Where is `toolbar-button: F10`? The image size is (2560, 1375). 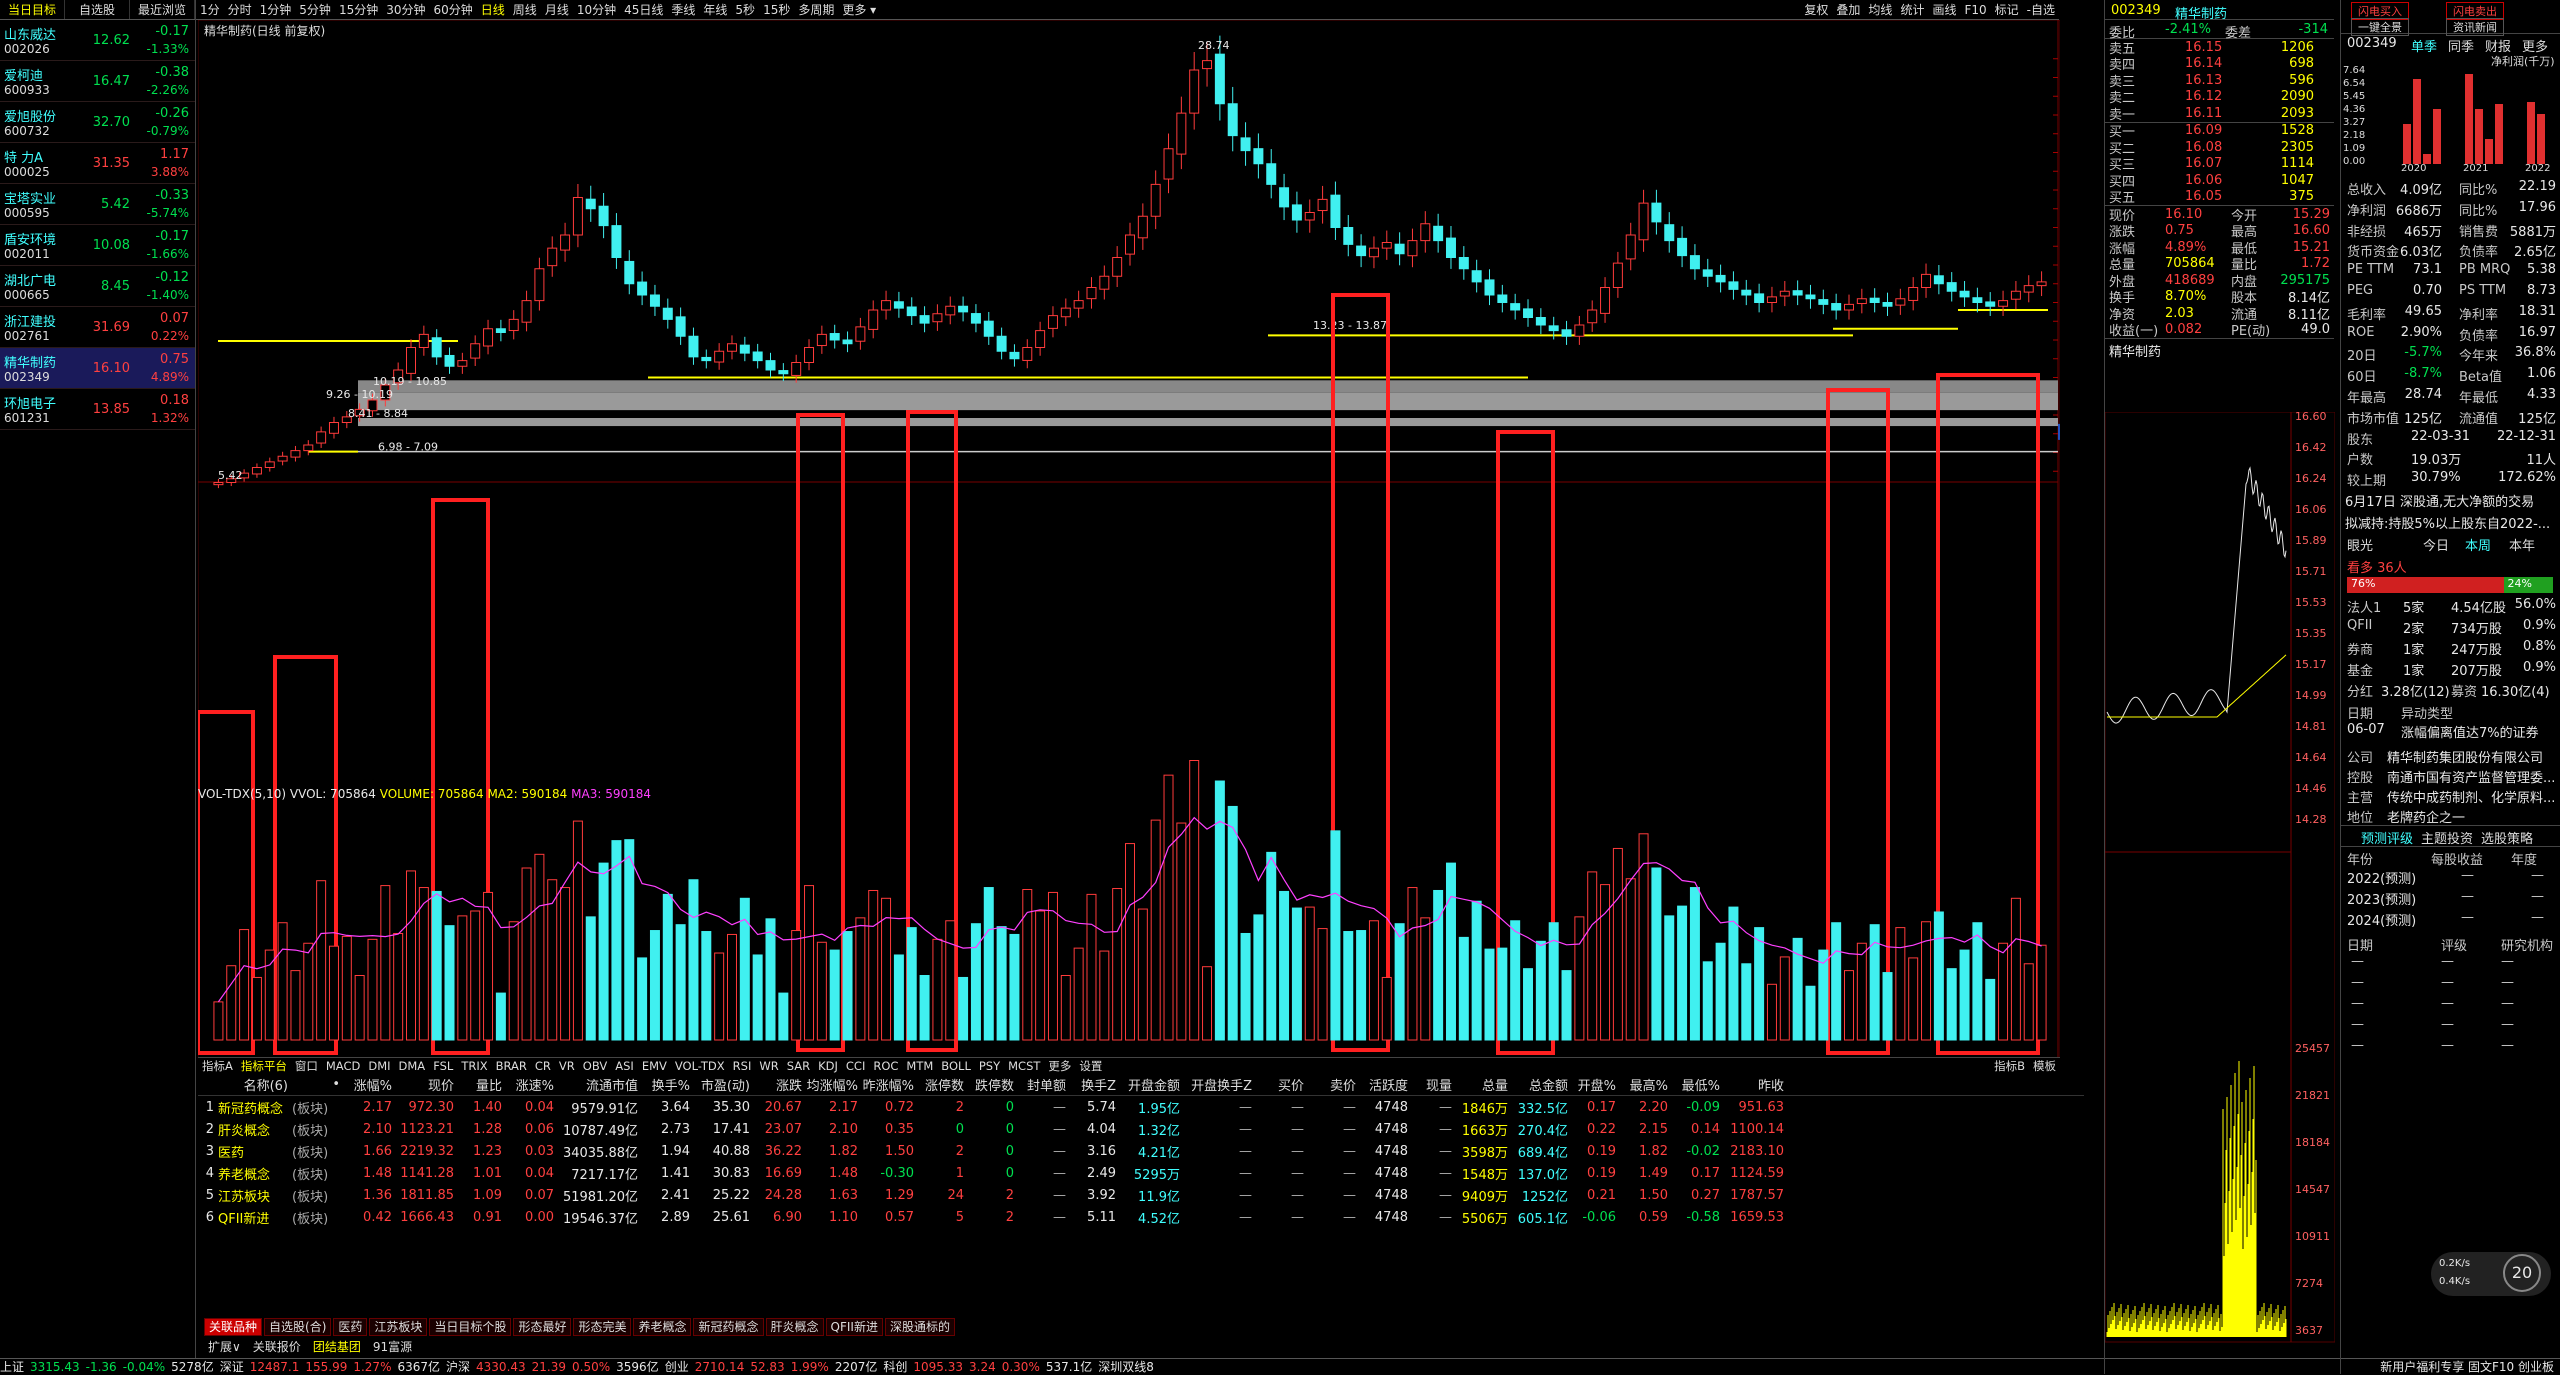 toolbar-button: F10 is located at coordinates (1975, 10).